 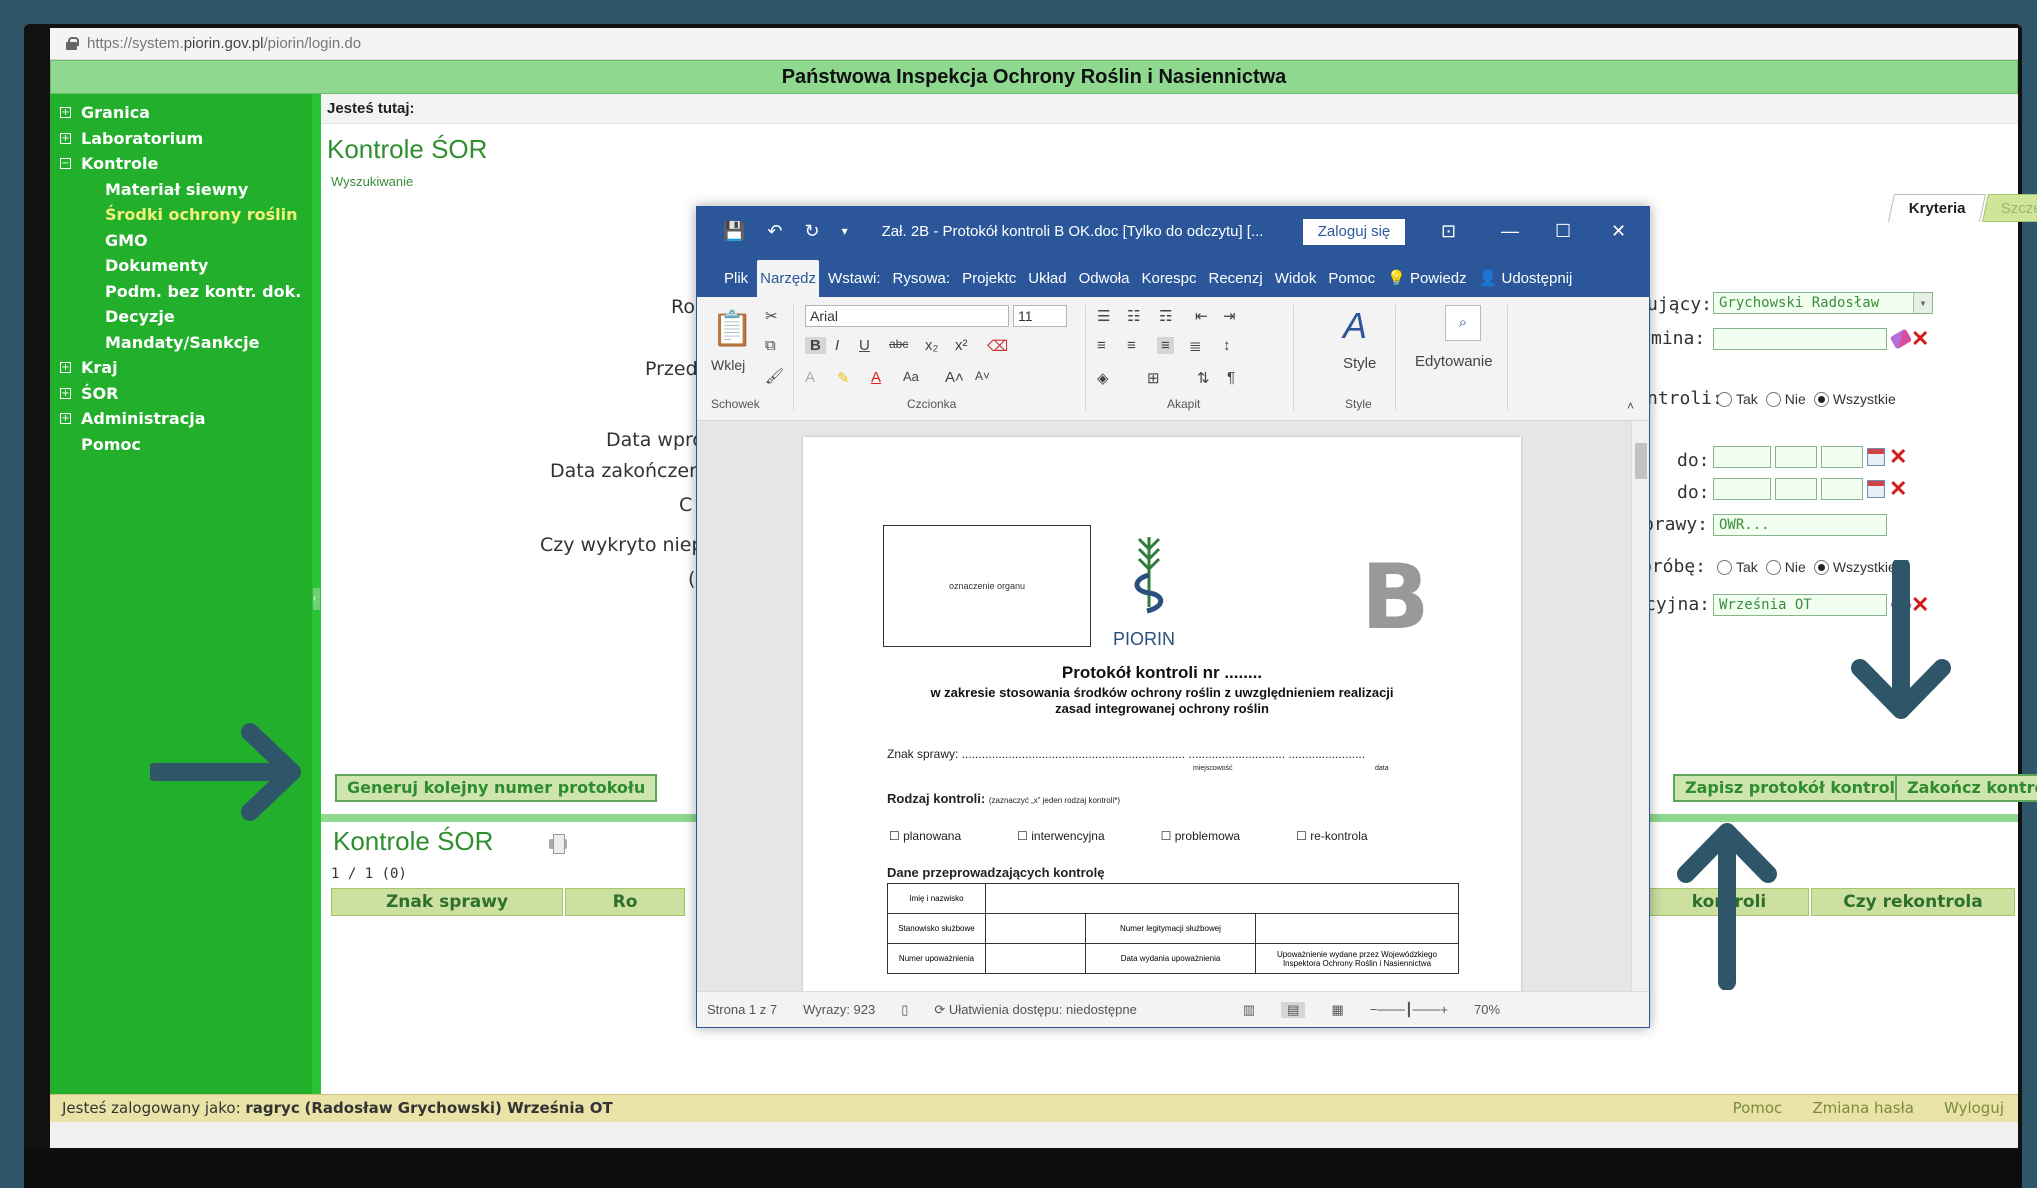 What do you see at coordinates (1040, 316) in the screenshot?
I see `font-size-select: 11` at bounding box center [1040, 316].